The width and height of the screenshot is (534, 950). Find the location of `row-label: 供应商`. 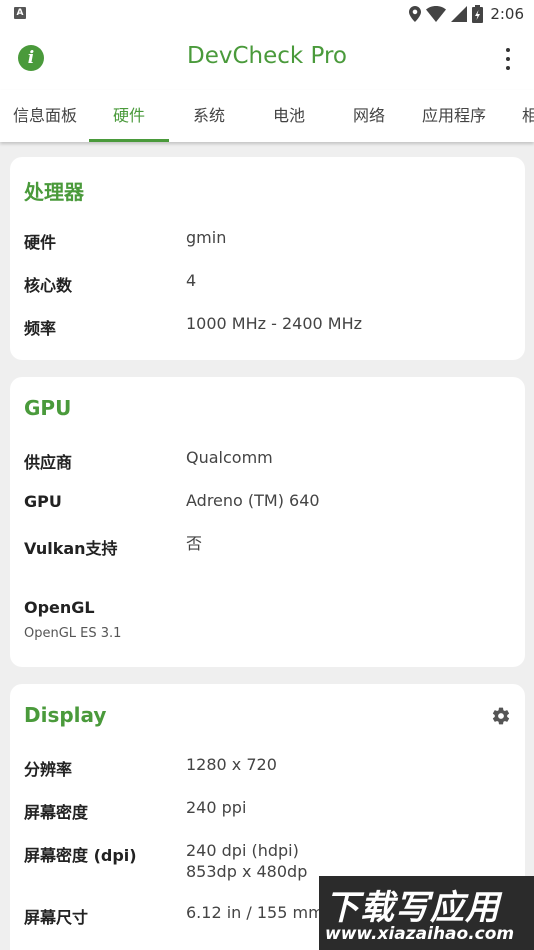

row-label: 供应商 is located at coordinates (48, 462).